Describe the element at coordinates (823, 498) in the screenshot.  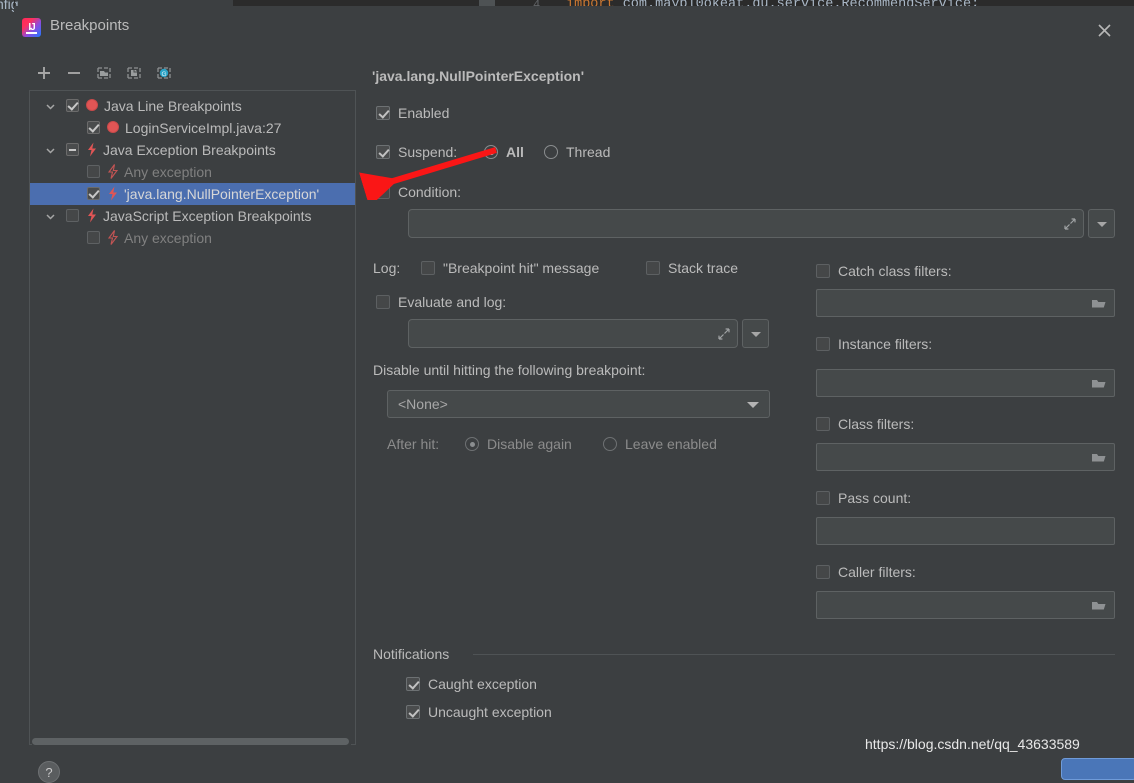
I see `pass-count-checkbox` at that location.